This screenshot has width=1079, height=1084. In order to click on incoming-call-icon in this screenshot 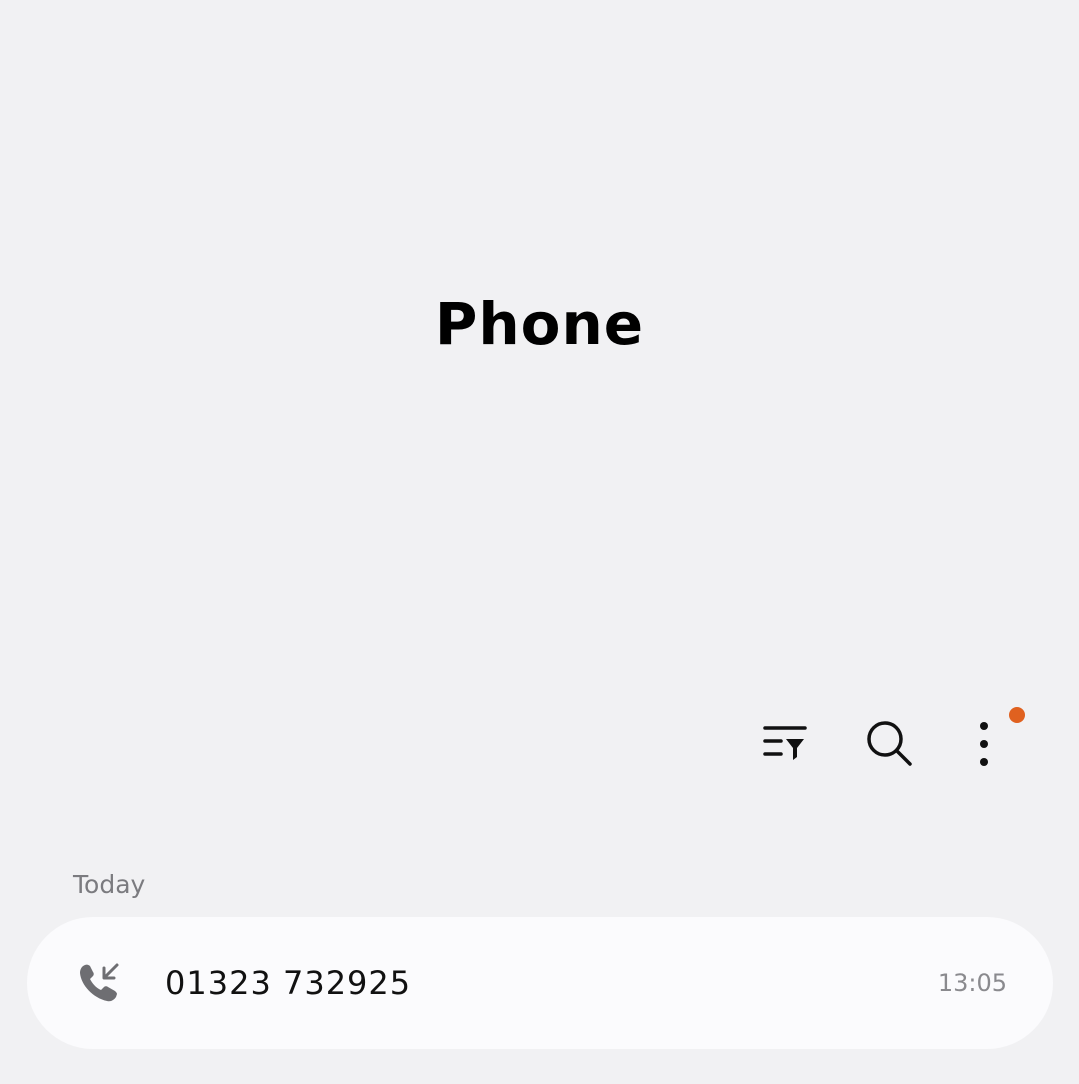, I will do `click(99, 983)`.